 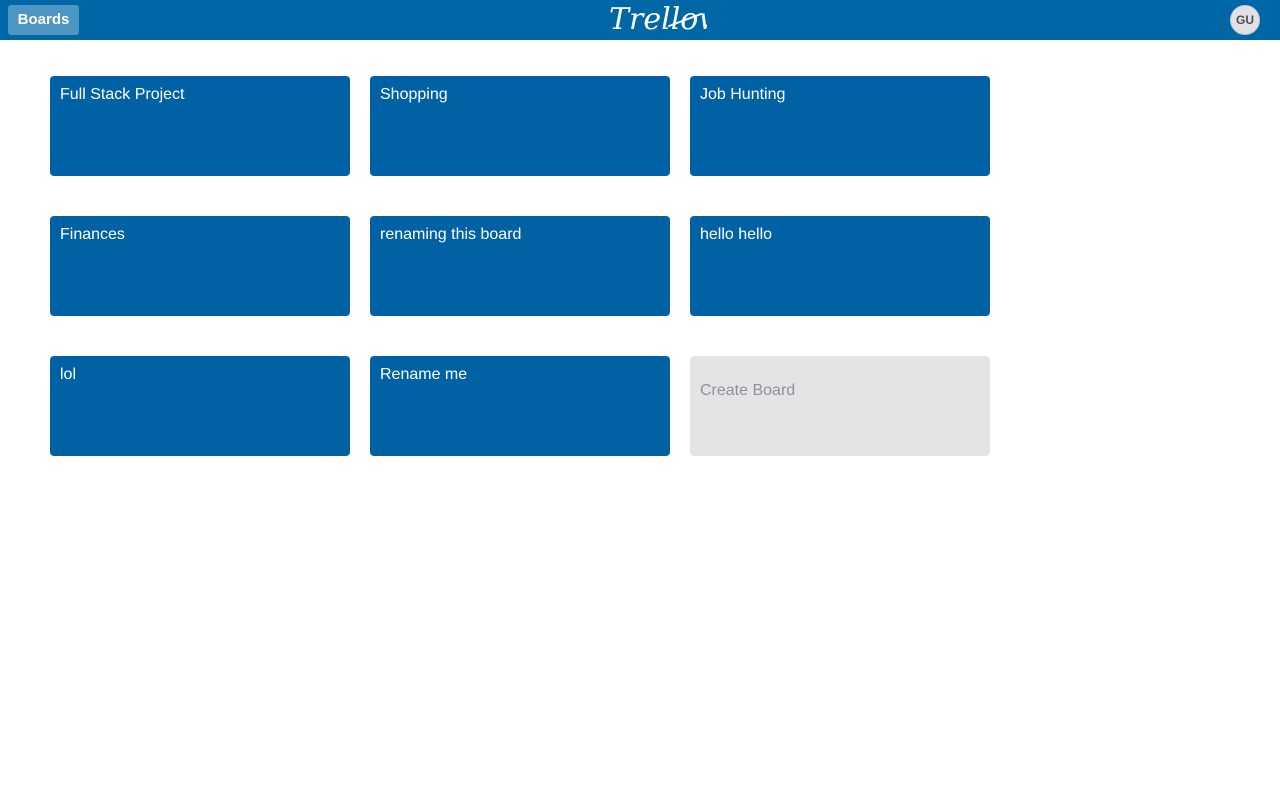 What do you see at coordinates (840, 266) in the screenshot?
I see `board-tile: hello hello` at bounding box center [840, 266].